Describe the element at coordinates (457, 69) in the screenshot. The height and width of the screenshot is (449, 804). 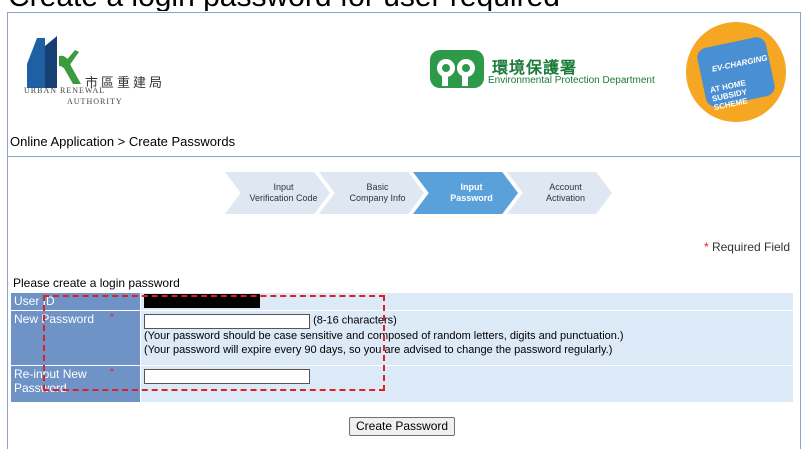
I see `epd-logo-icon` at that location.